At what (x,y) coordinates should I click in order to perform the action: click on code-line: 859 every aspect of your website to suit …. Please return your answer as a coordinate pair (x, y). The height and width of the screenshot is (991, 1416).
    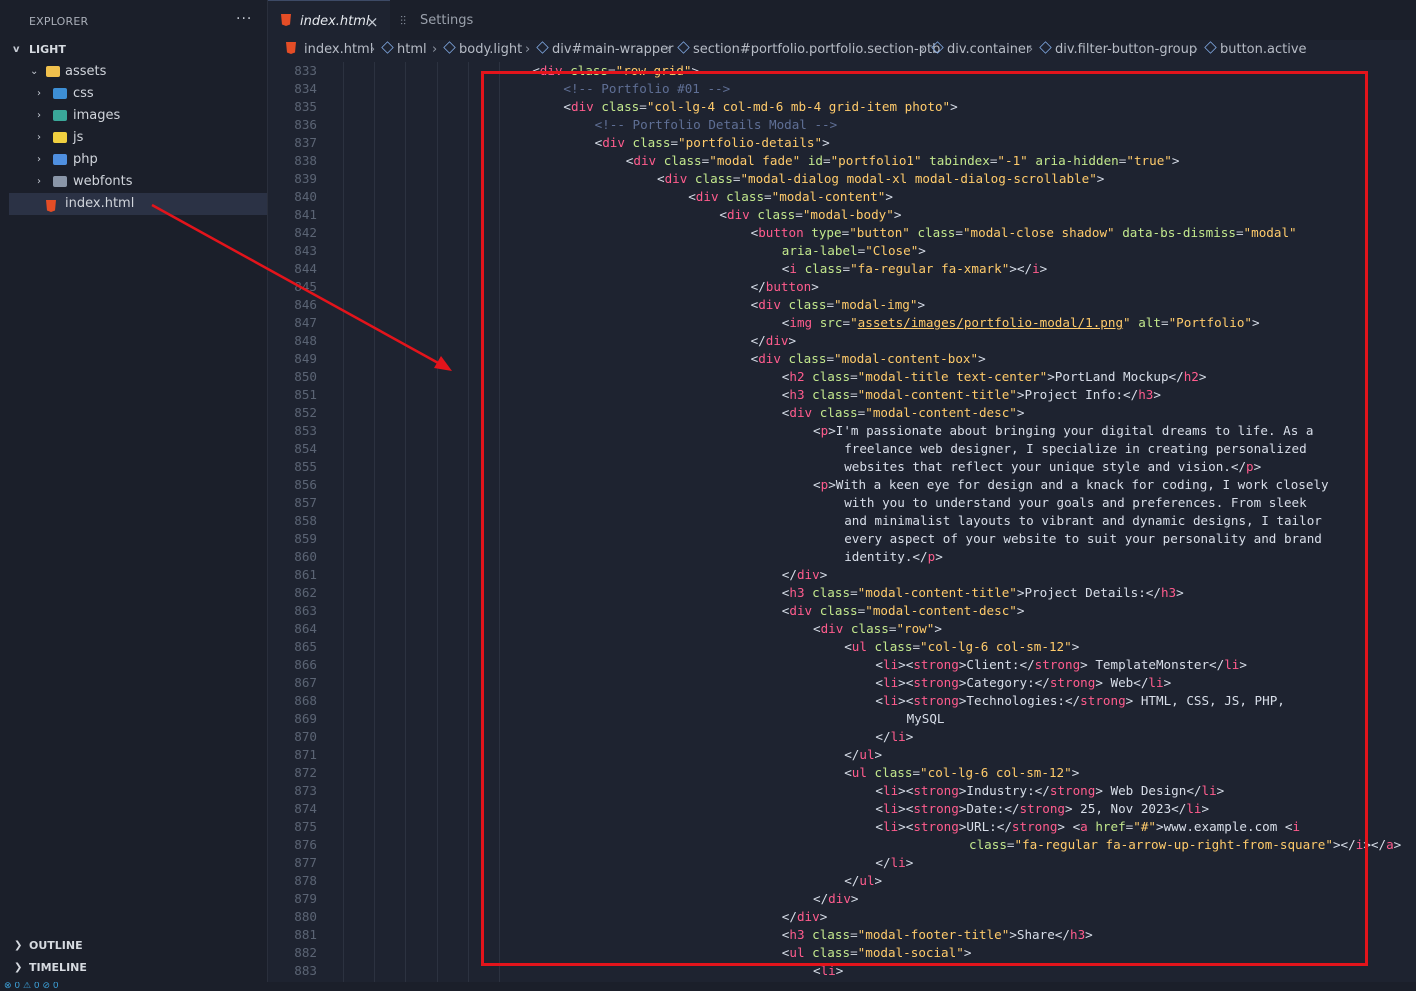
    Looking at the image, I should click on (842, 539).